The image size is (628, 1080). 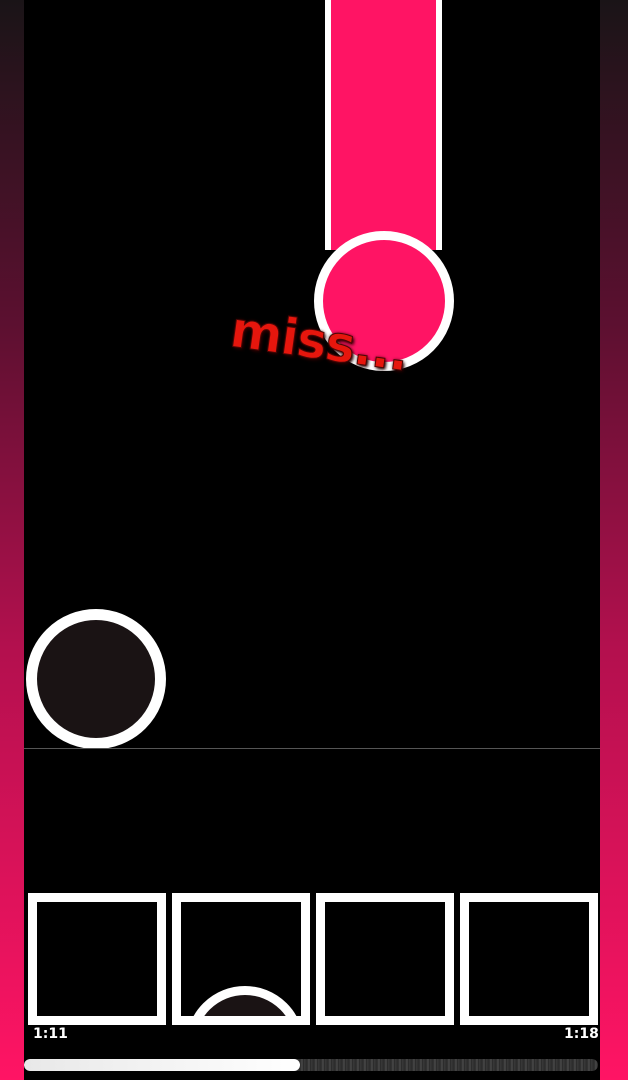 What do you see at coordinates (243, 1001) in the screenshot?
I see `note-in-lane` at bounding box center [243, 1001].